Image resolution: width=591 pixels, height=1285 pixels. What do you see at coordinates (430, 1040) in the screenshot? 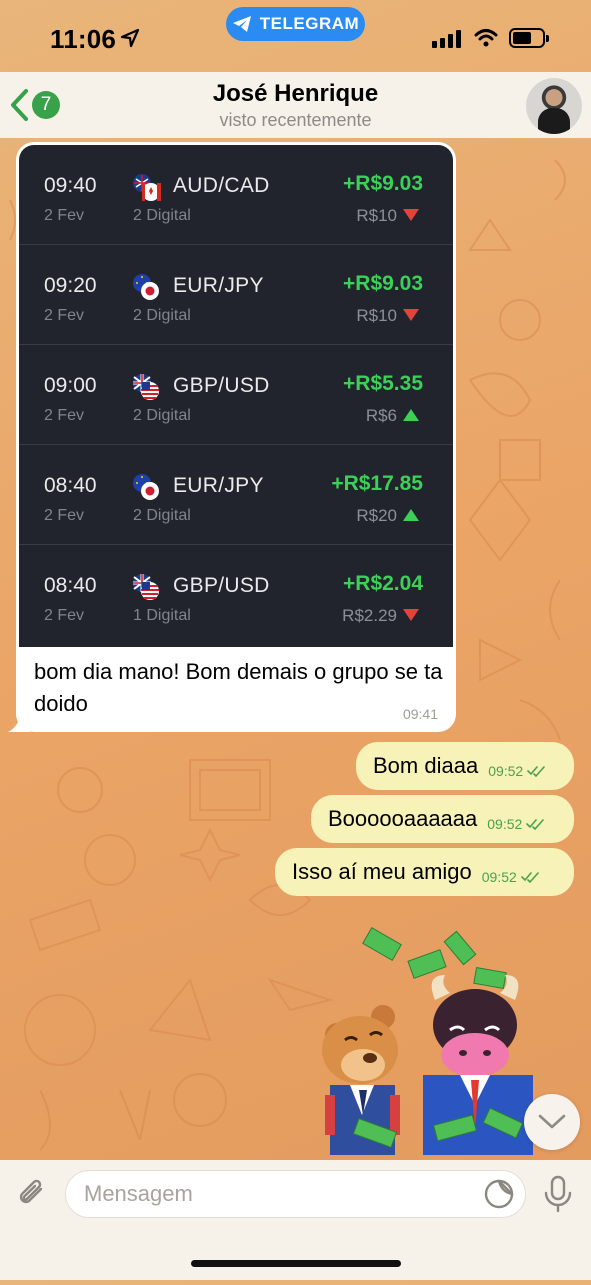
I see `bull-bear-money-sticker` at bounding box center [430, 1040].